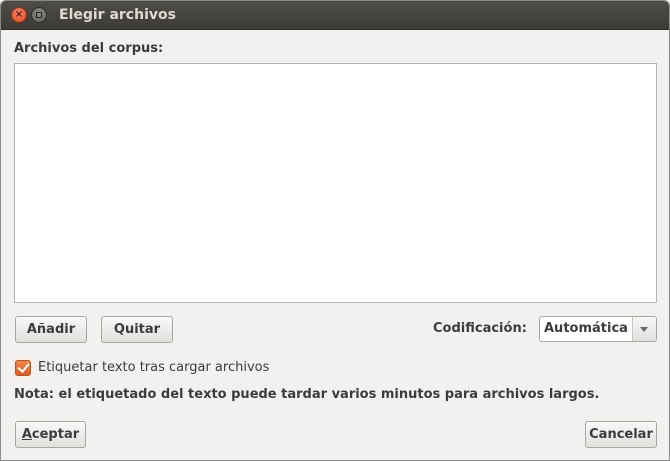 This screenshot has width=670, height=461. Describe the element at coordinates (117, 15) in the screenshot. I see `window-title: Elegir archivos` at that location.